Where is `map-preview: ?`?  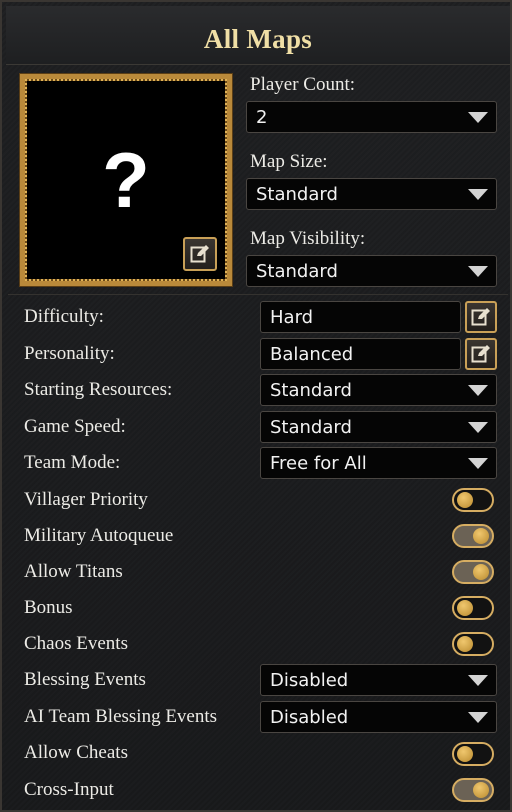
map-preview: ? is located at coordinates (126, 180).